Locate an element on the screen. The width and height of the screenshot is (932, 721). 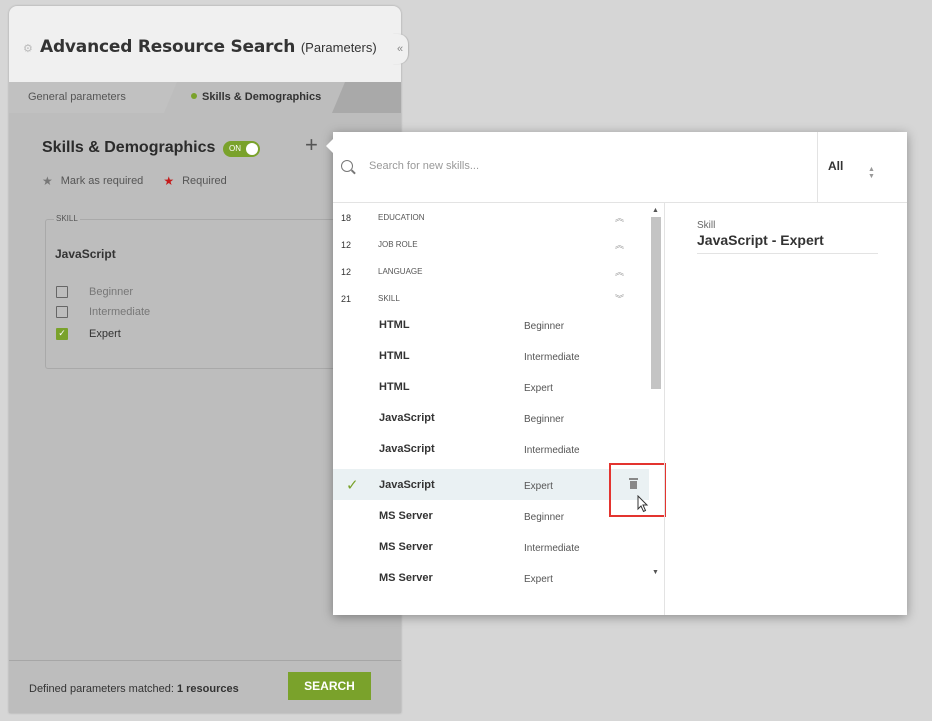
gear-icon: ⚙ is located at coordinates (28, 48).